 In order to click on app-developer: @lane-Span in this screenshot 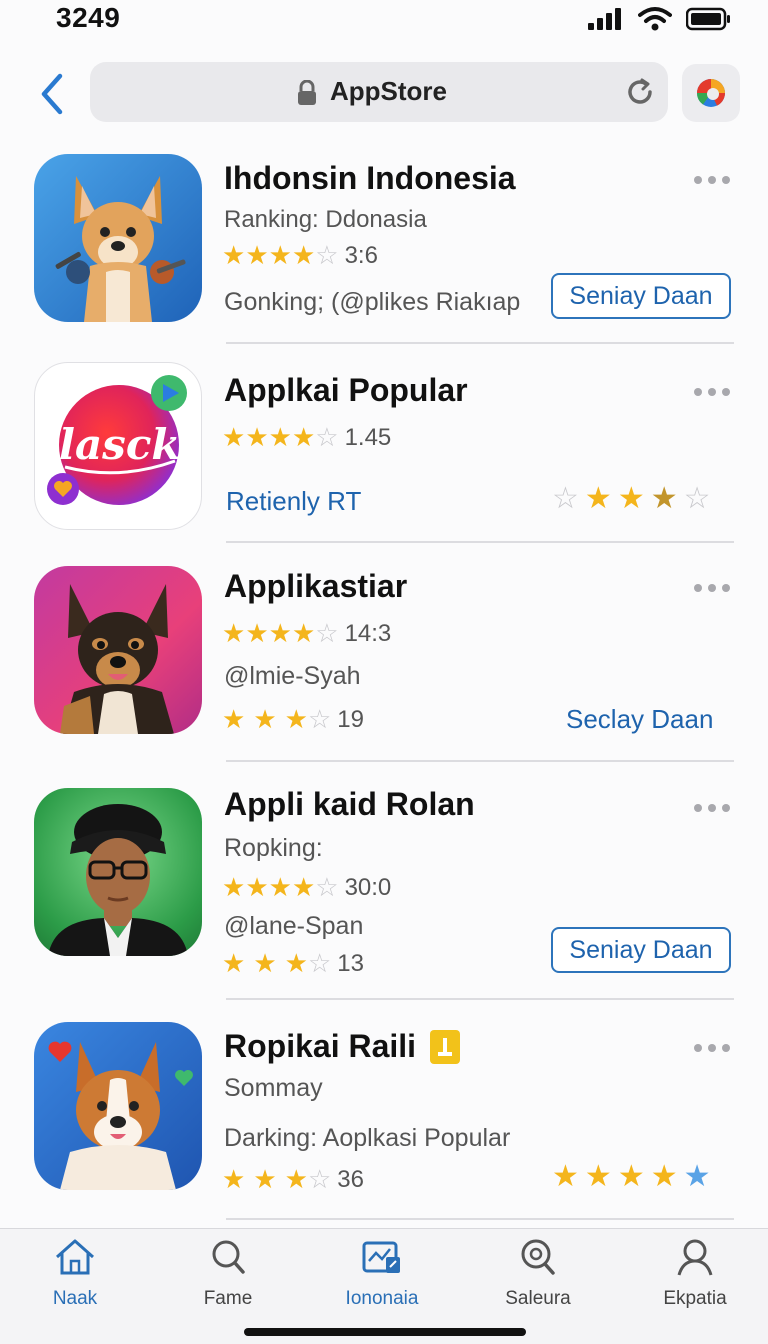, I will do `click(294, 926)`.